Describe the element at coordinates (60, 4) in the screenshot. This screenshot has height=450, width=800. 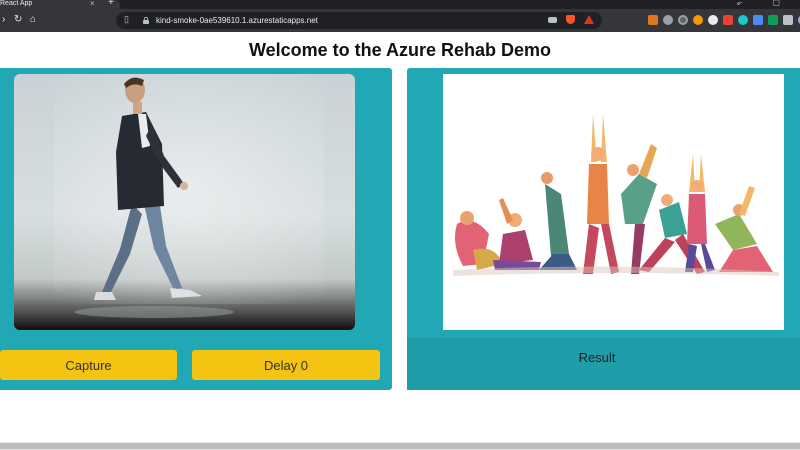
I see `browser-tab: React App ×` at that location.